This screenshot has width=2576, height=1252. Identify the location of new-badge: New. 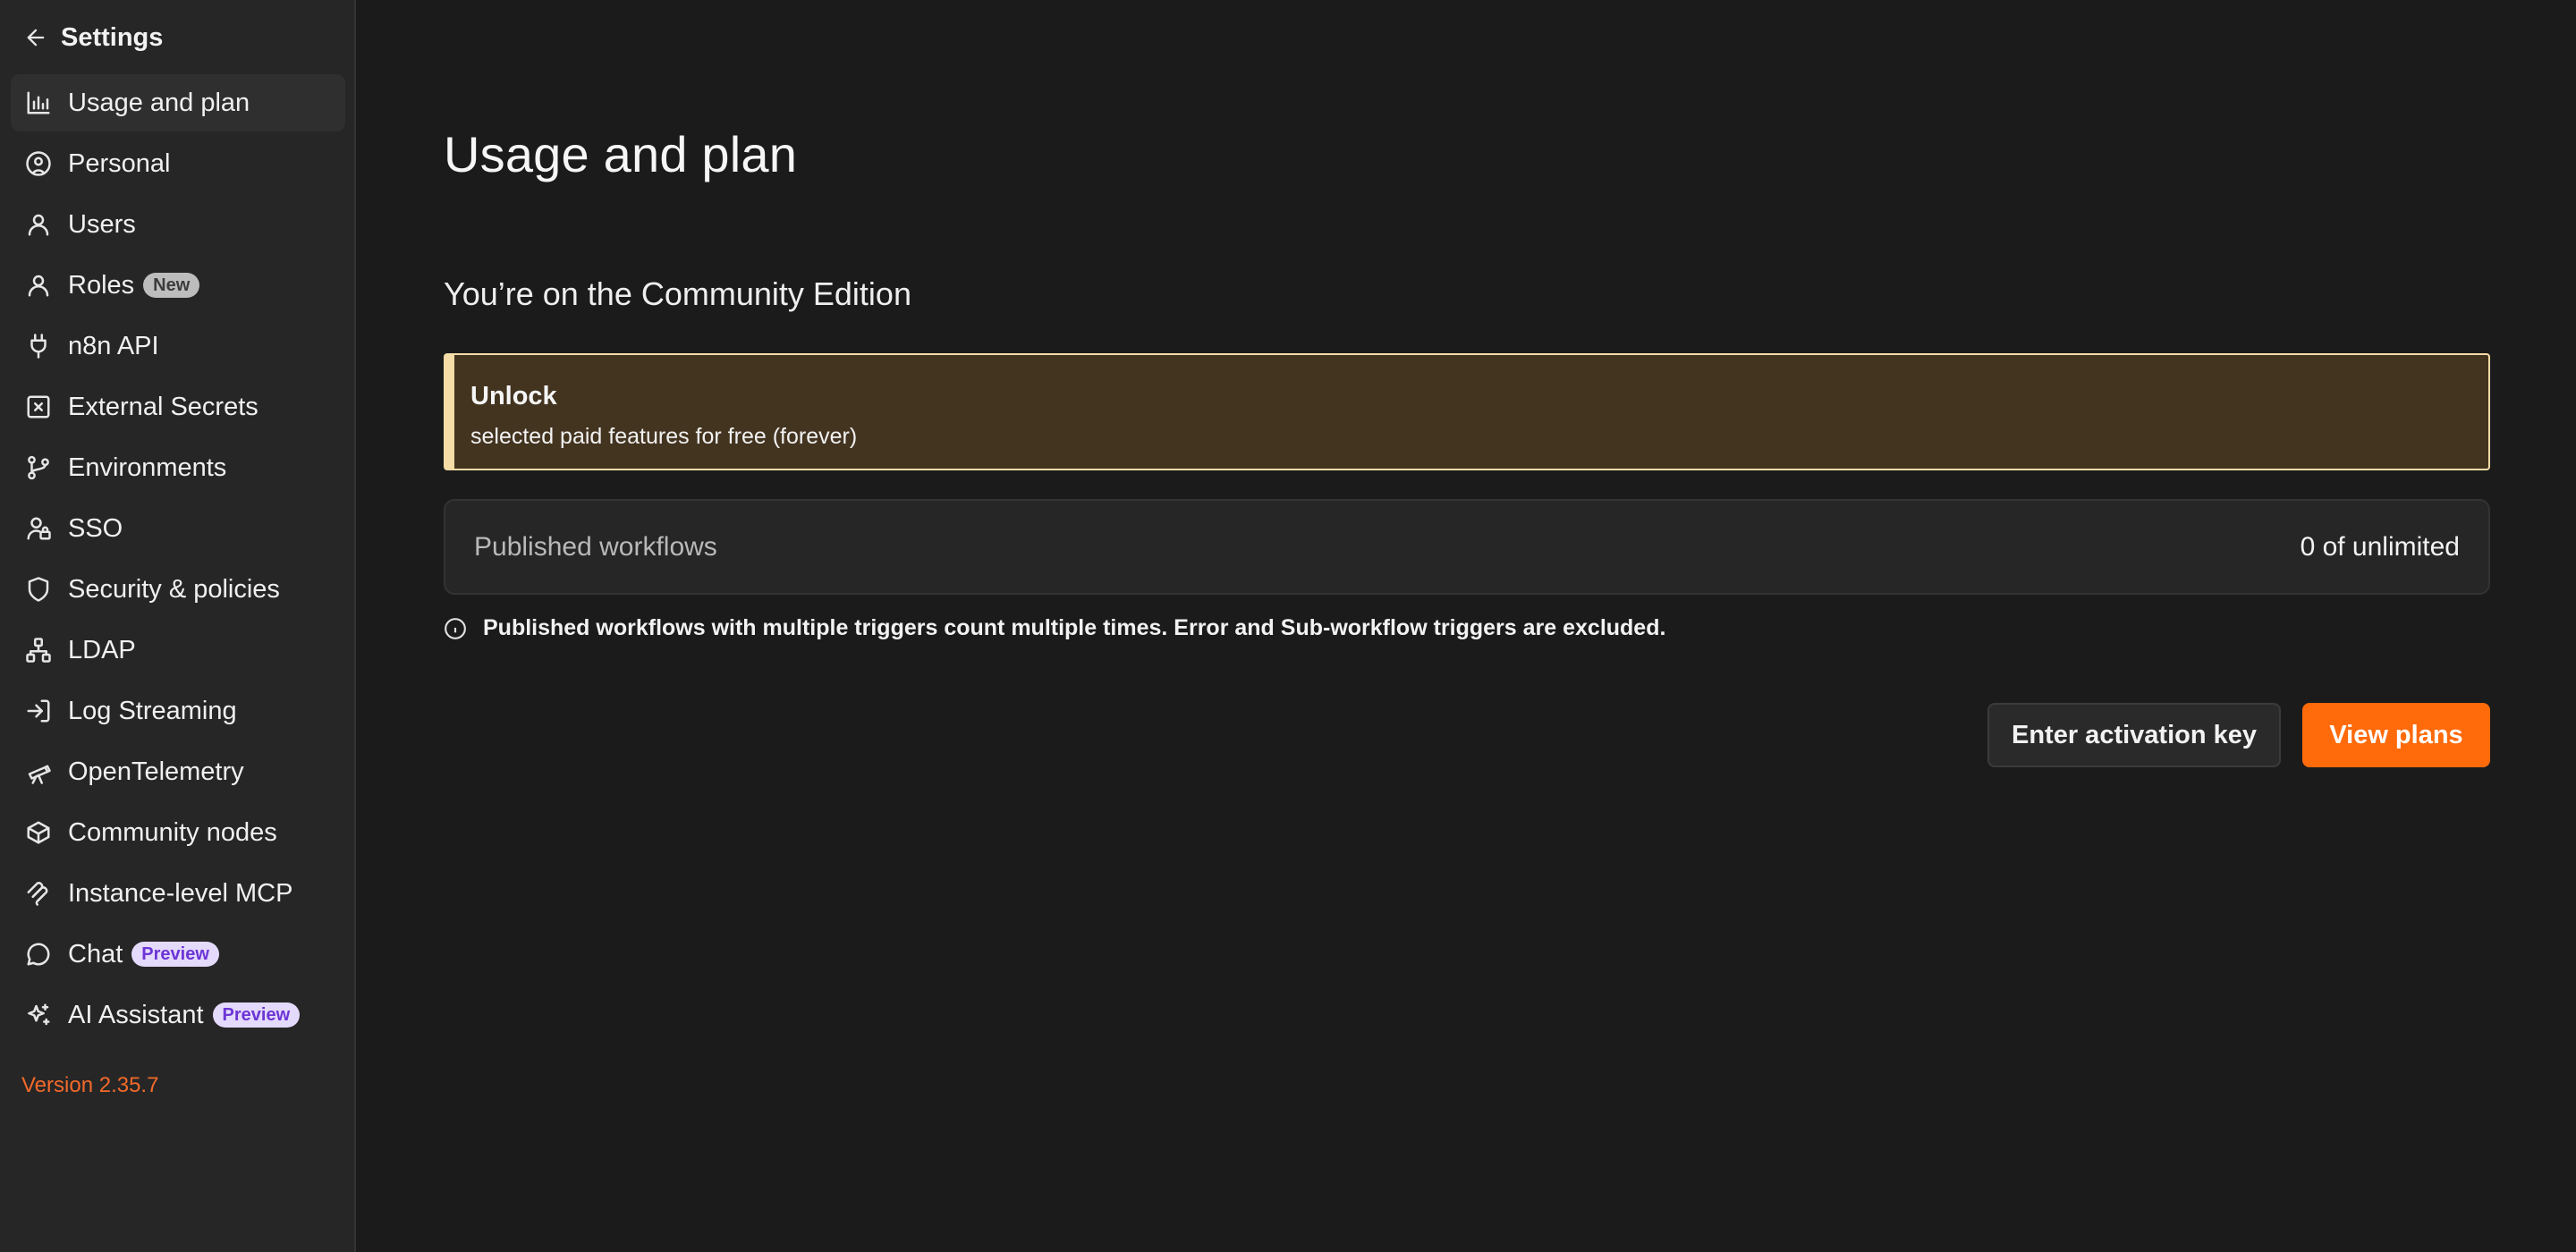
(171, 285).